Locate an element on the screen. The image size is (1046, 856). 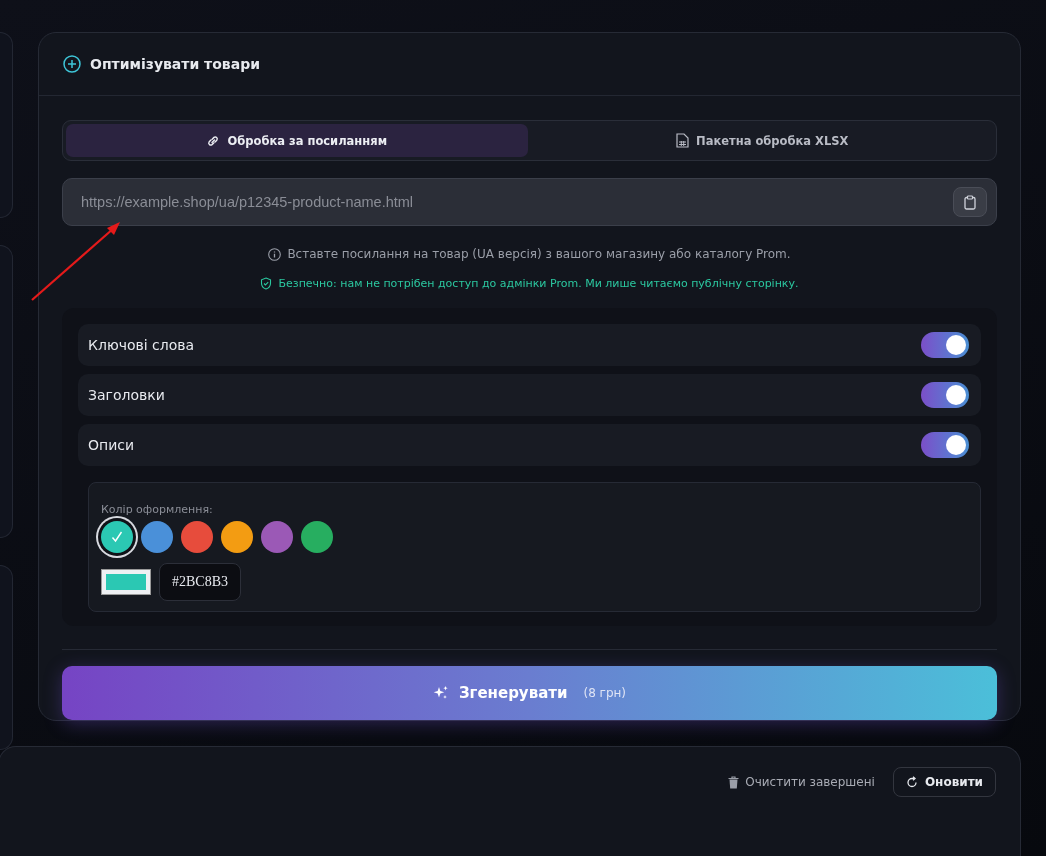
refresh-button: Оновити is located at coordinates (944, 782).